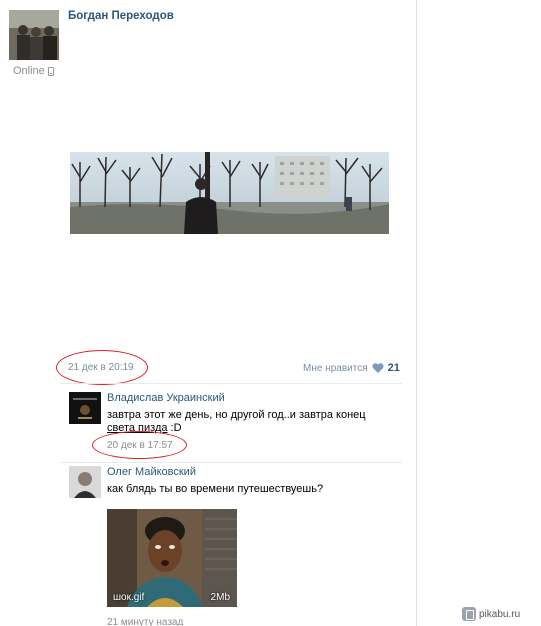  Describe the element at coordinates (416, 313) in the screenshot. I see `page-right-border` at that location.